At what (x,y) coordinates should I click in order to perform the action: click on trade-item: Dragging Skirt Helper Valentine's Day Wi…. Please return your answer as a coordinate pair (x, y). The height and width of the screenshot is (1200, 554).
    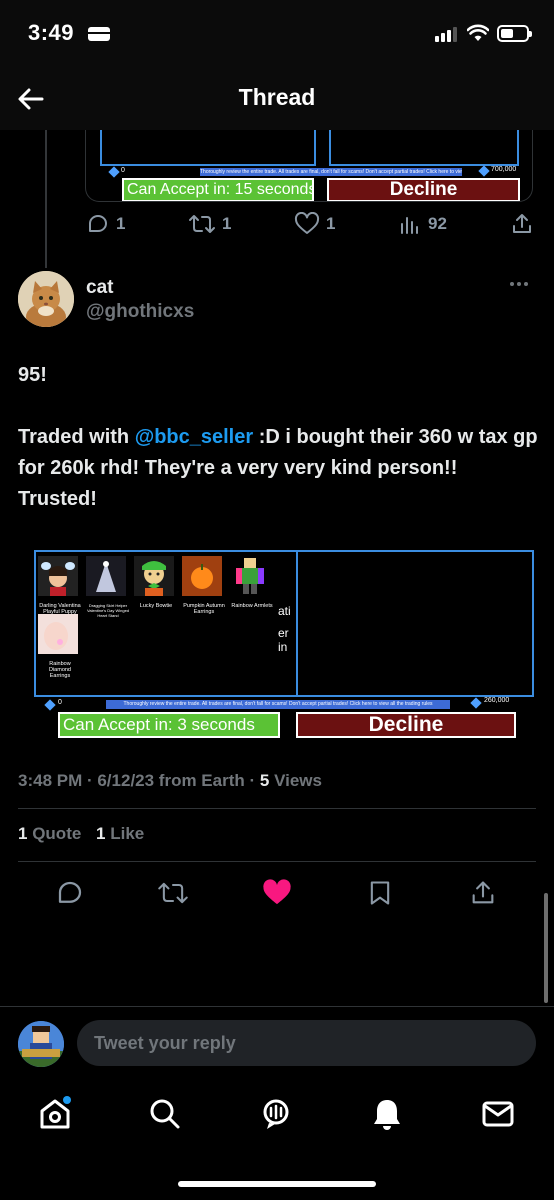
    Looking at the image, I should click on (108, 587).